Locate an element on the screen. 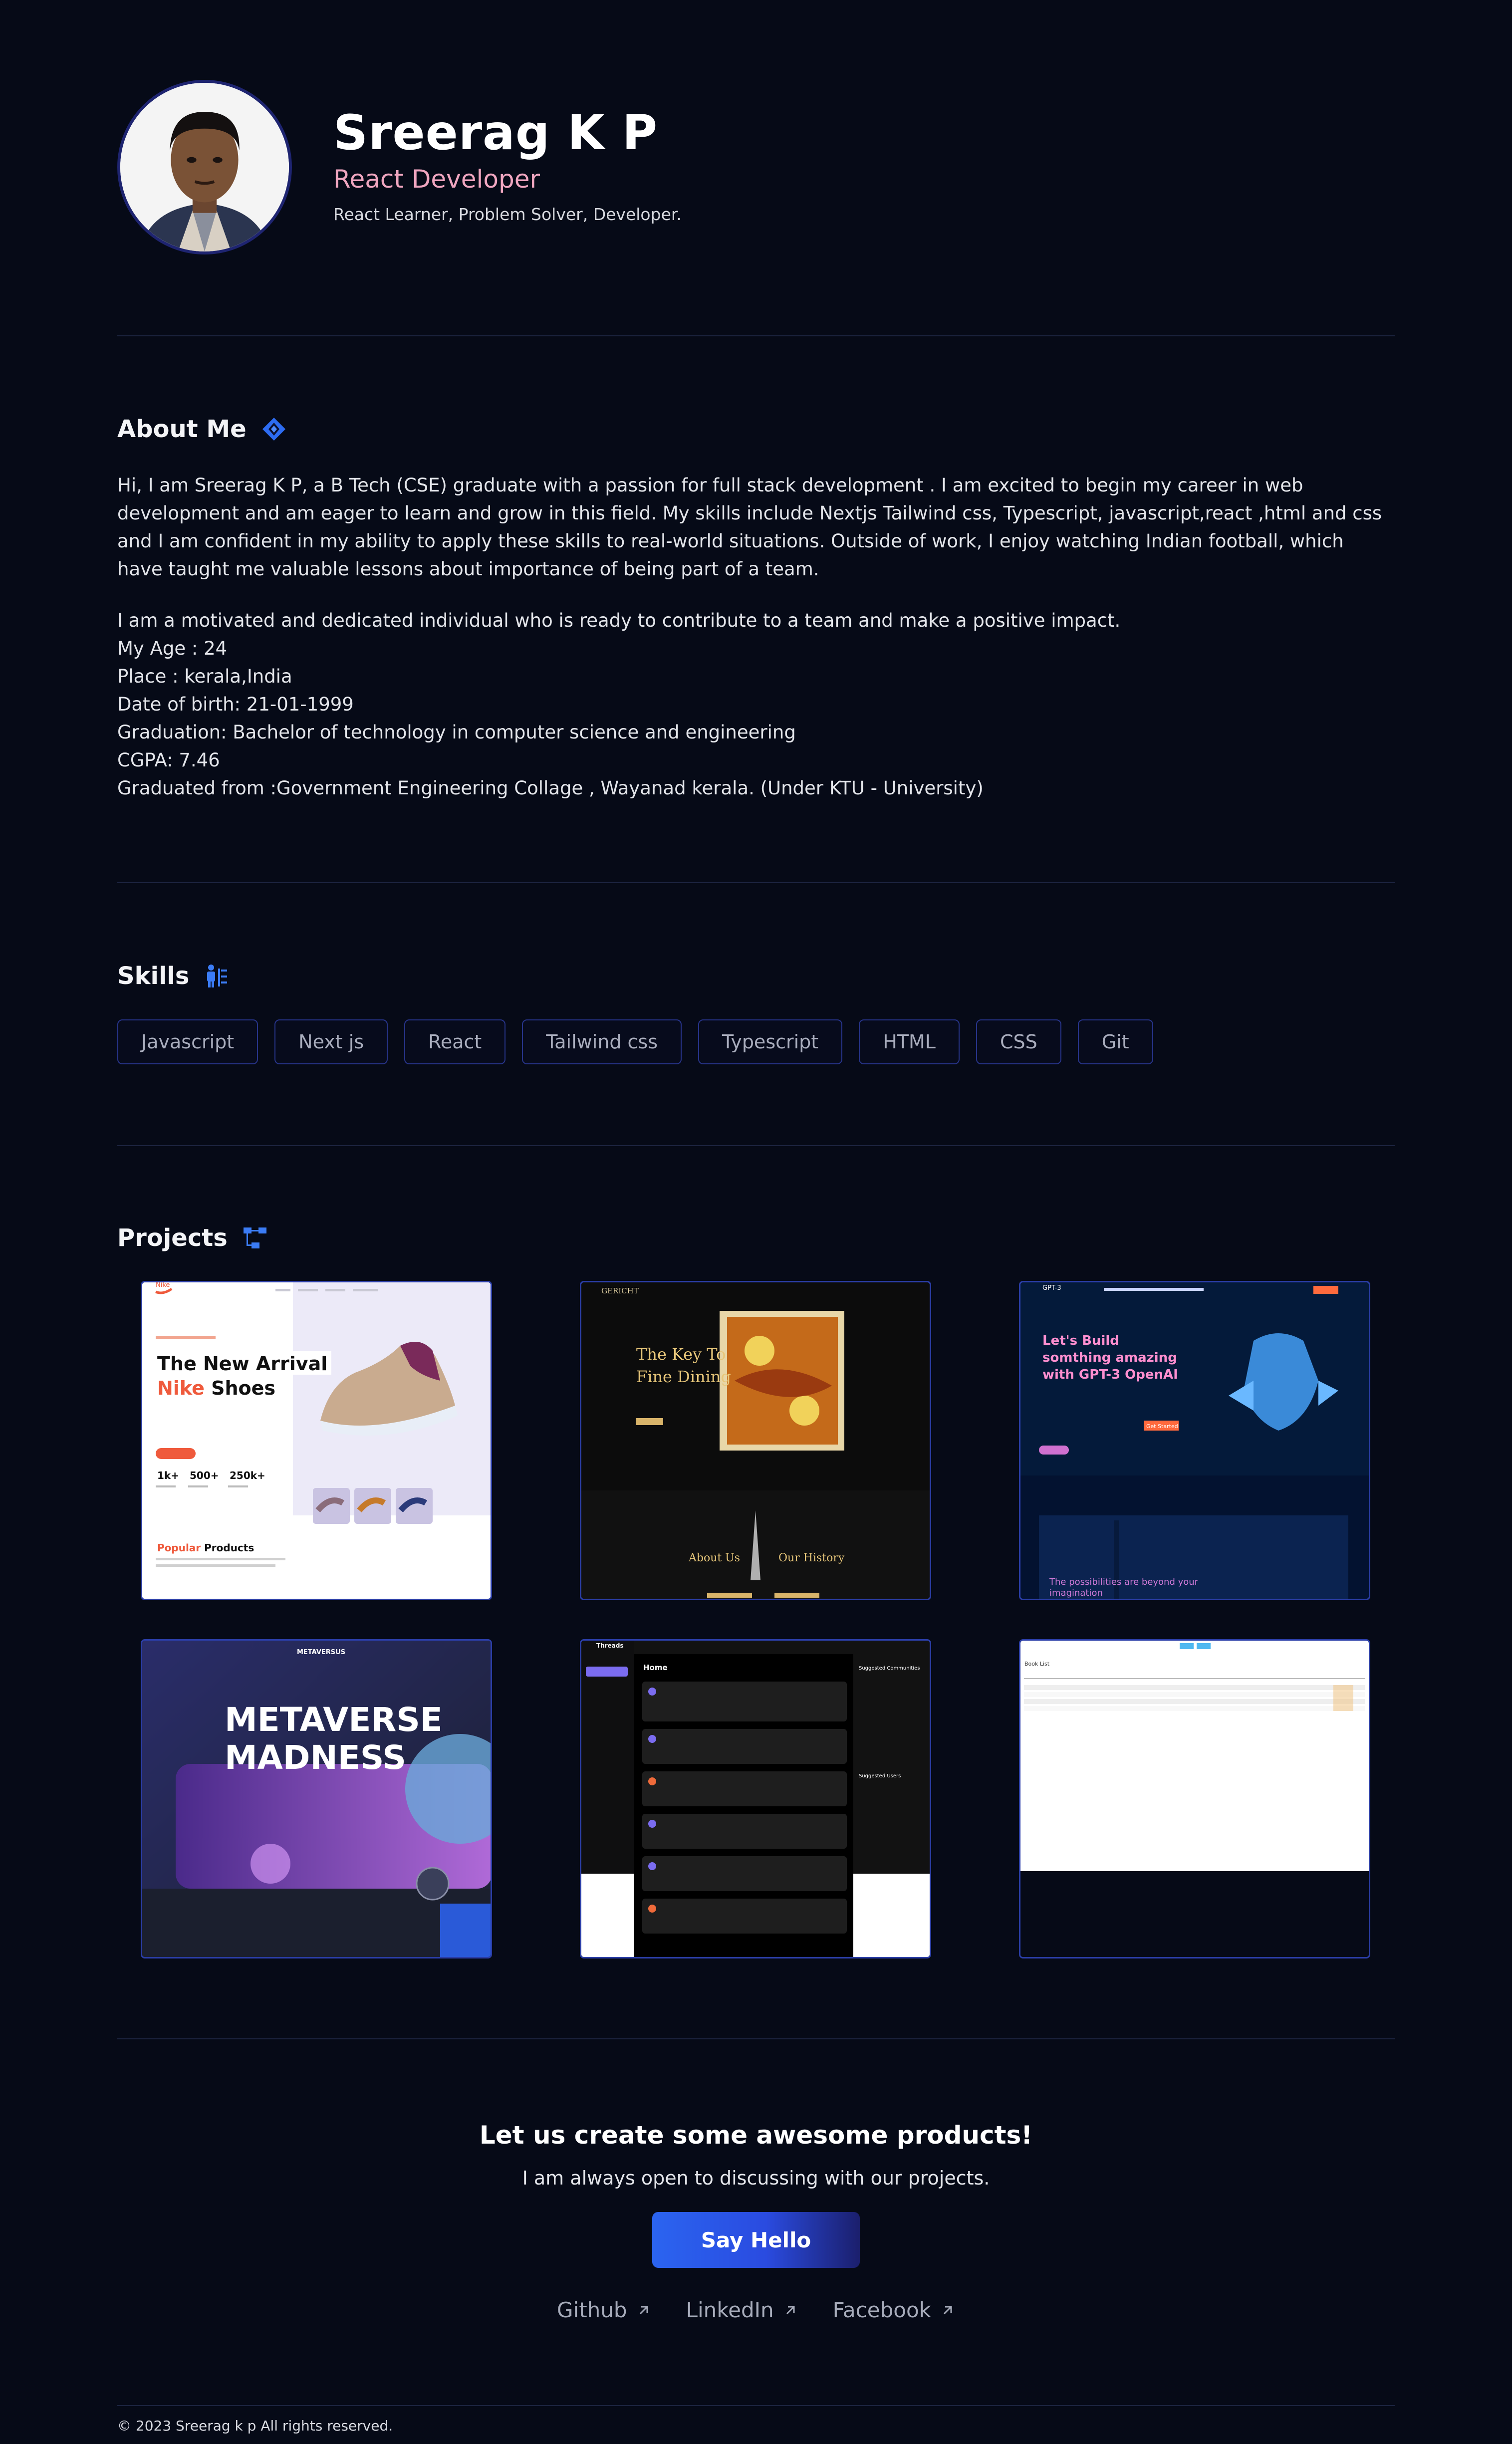 The width and height of the screenshot is (1512, 2444). say-hello-button: Say Hello is located at coordinates (756, 2240).